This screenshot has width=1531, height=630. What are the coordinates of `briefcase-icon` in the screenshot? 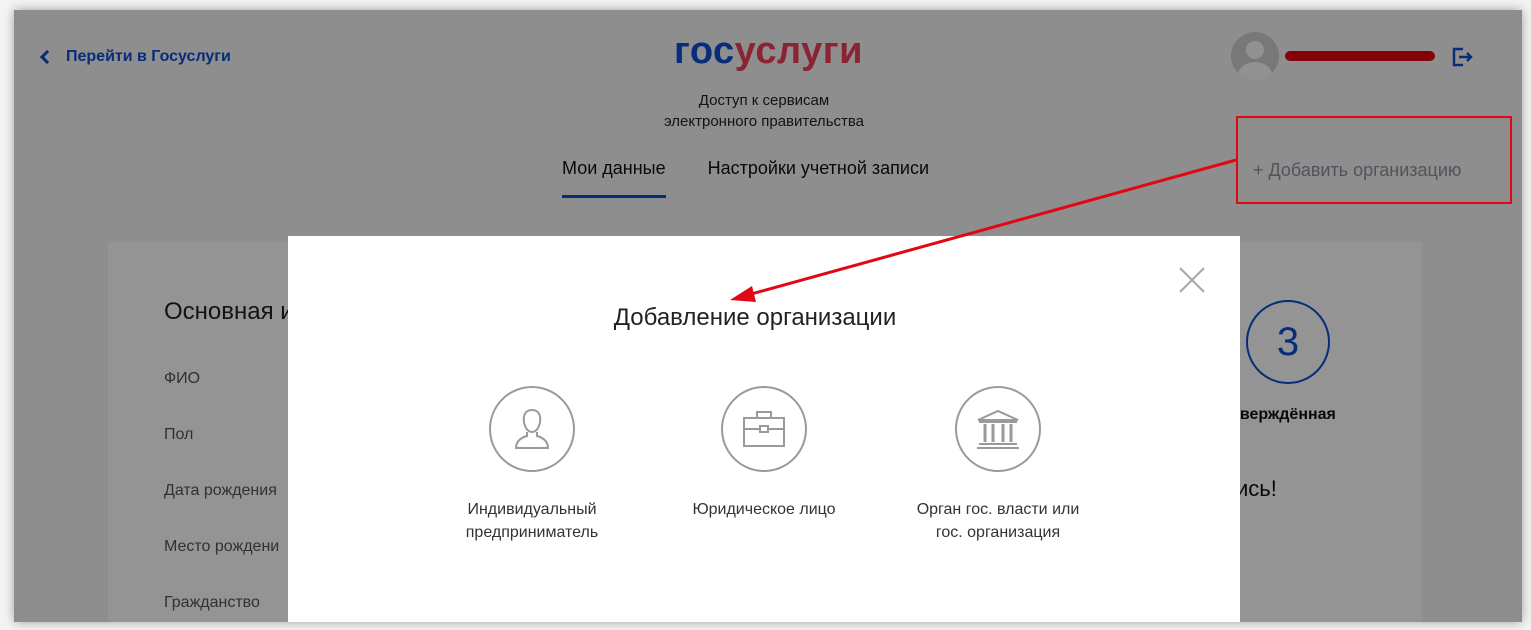 It's located at (764, 429).